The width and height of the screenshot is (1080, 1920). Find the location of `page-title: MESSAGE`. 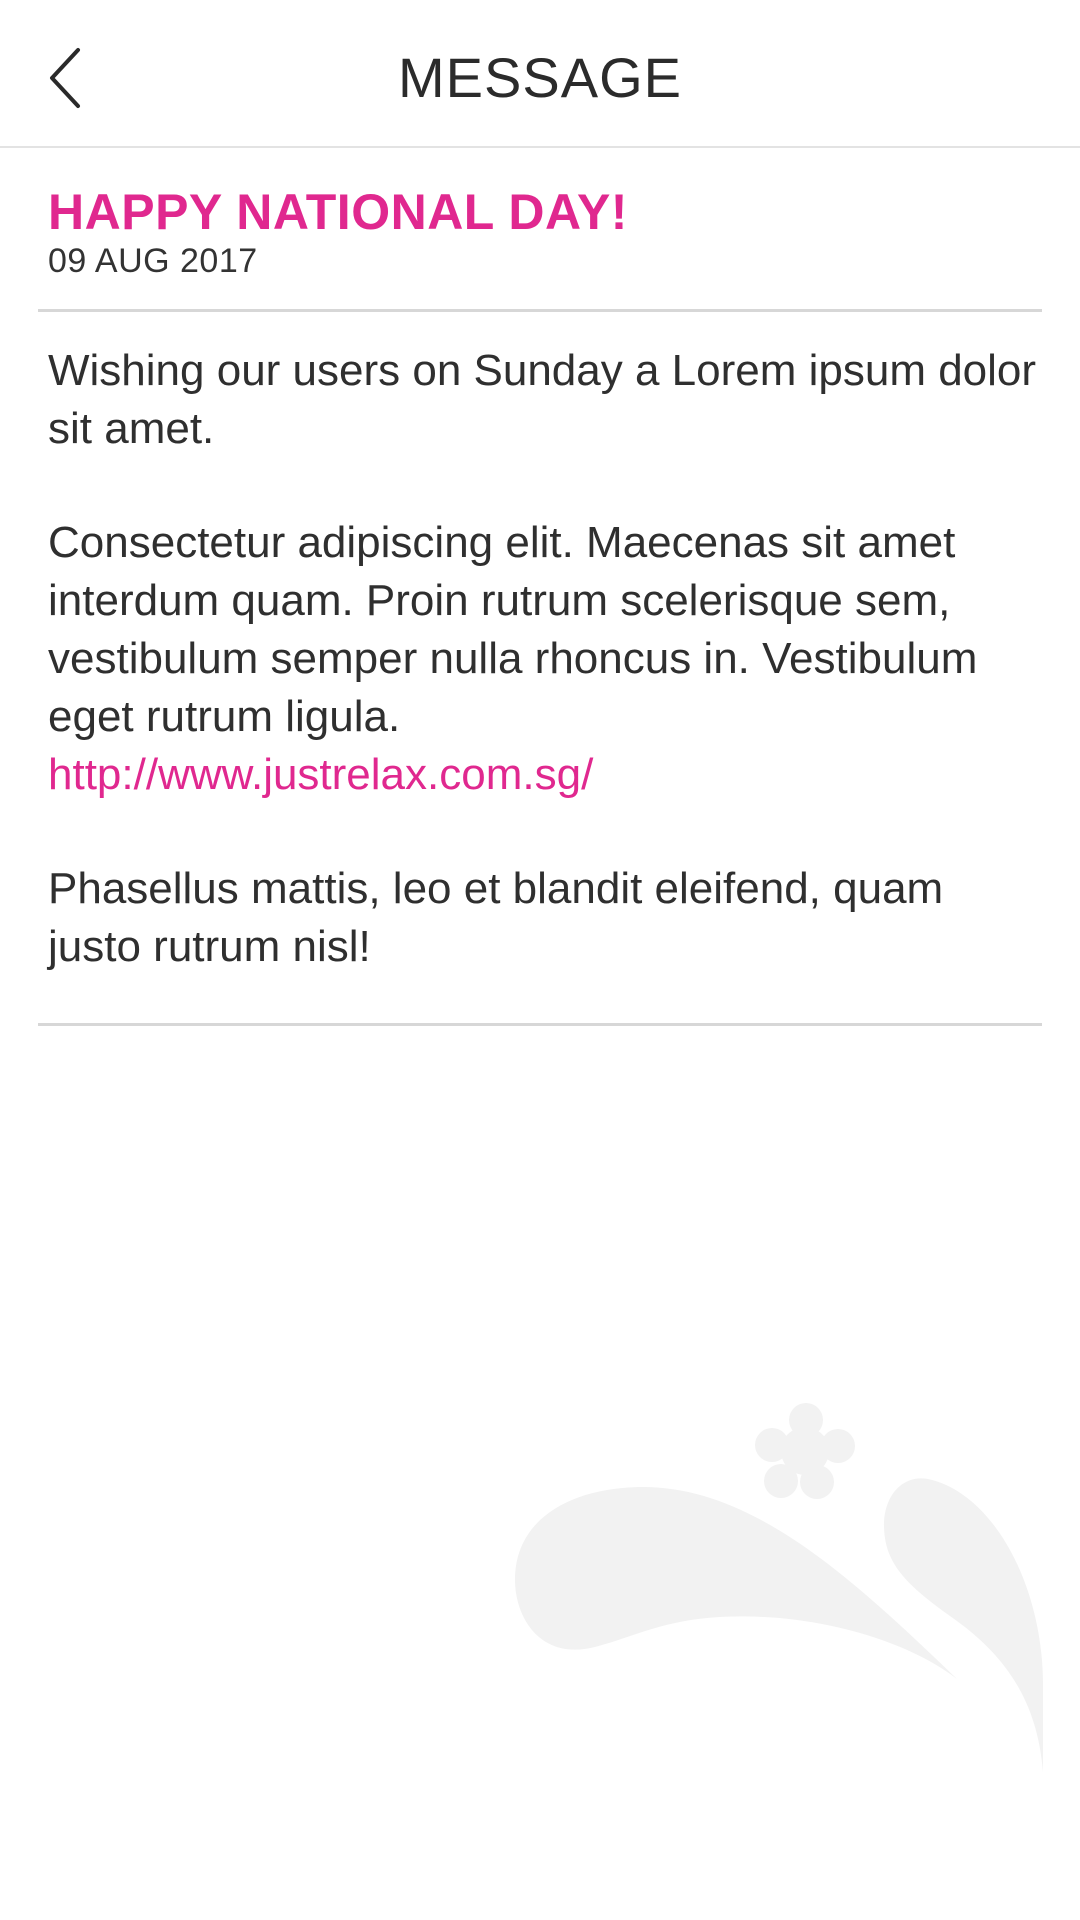

page-title: MESSAGE is located at coordinates (540, 77).